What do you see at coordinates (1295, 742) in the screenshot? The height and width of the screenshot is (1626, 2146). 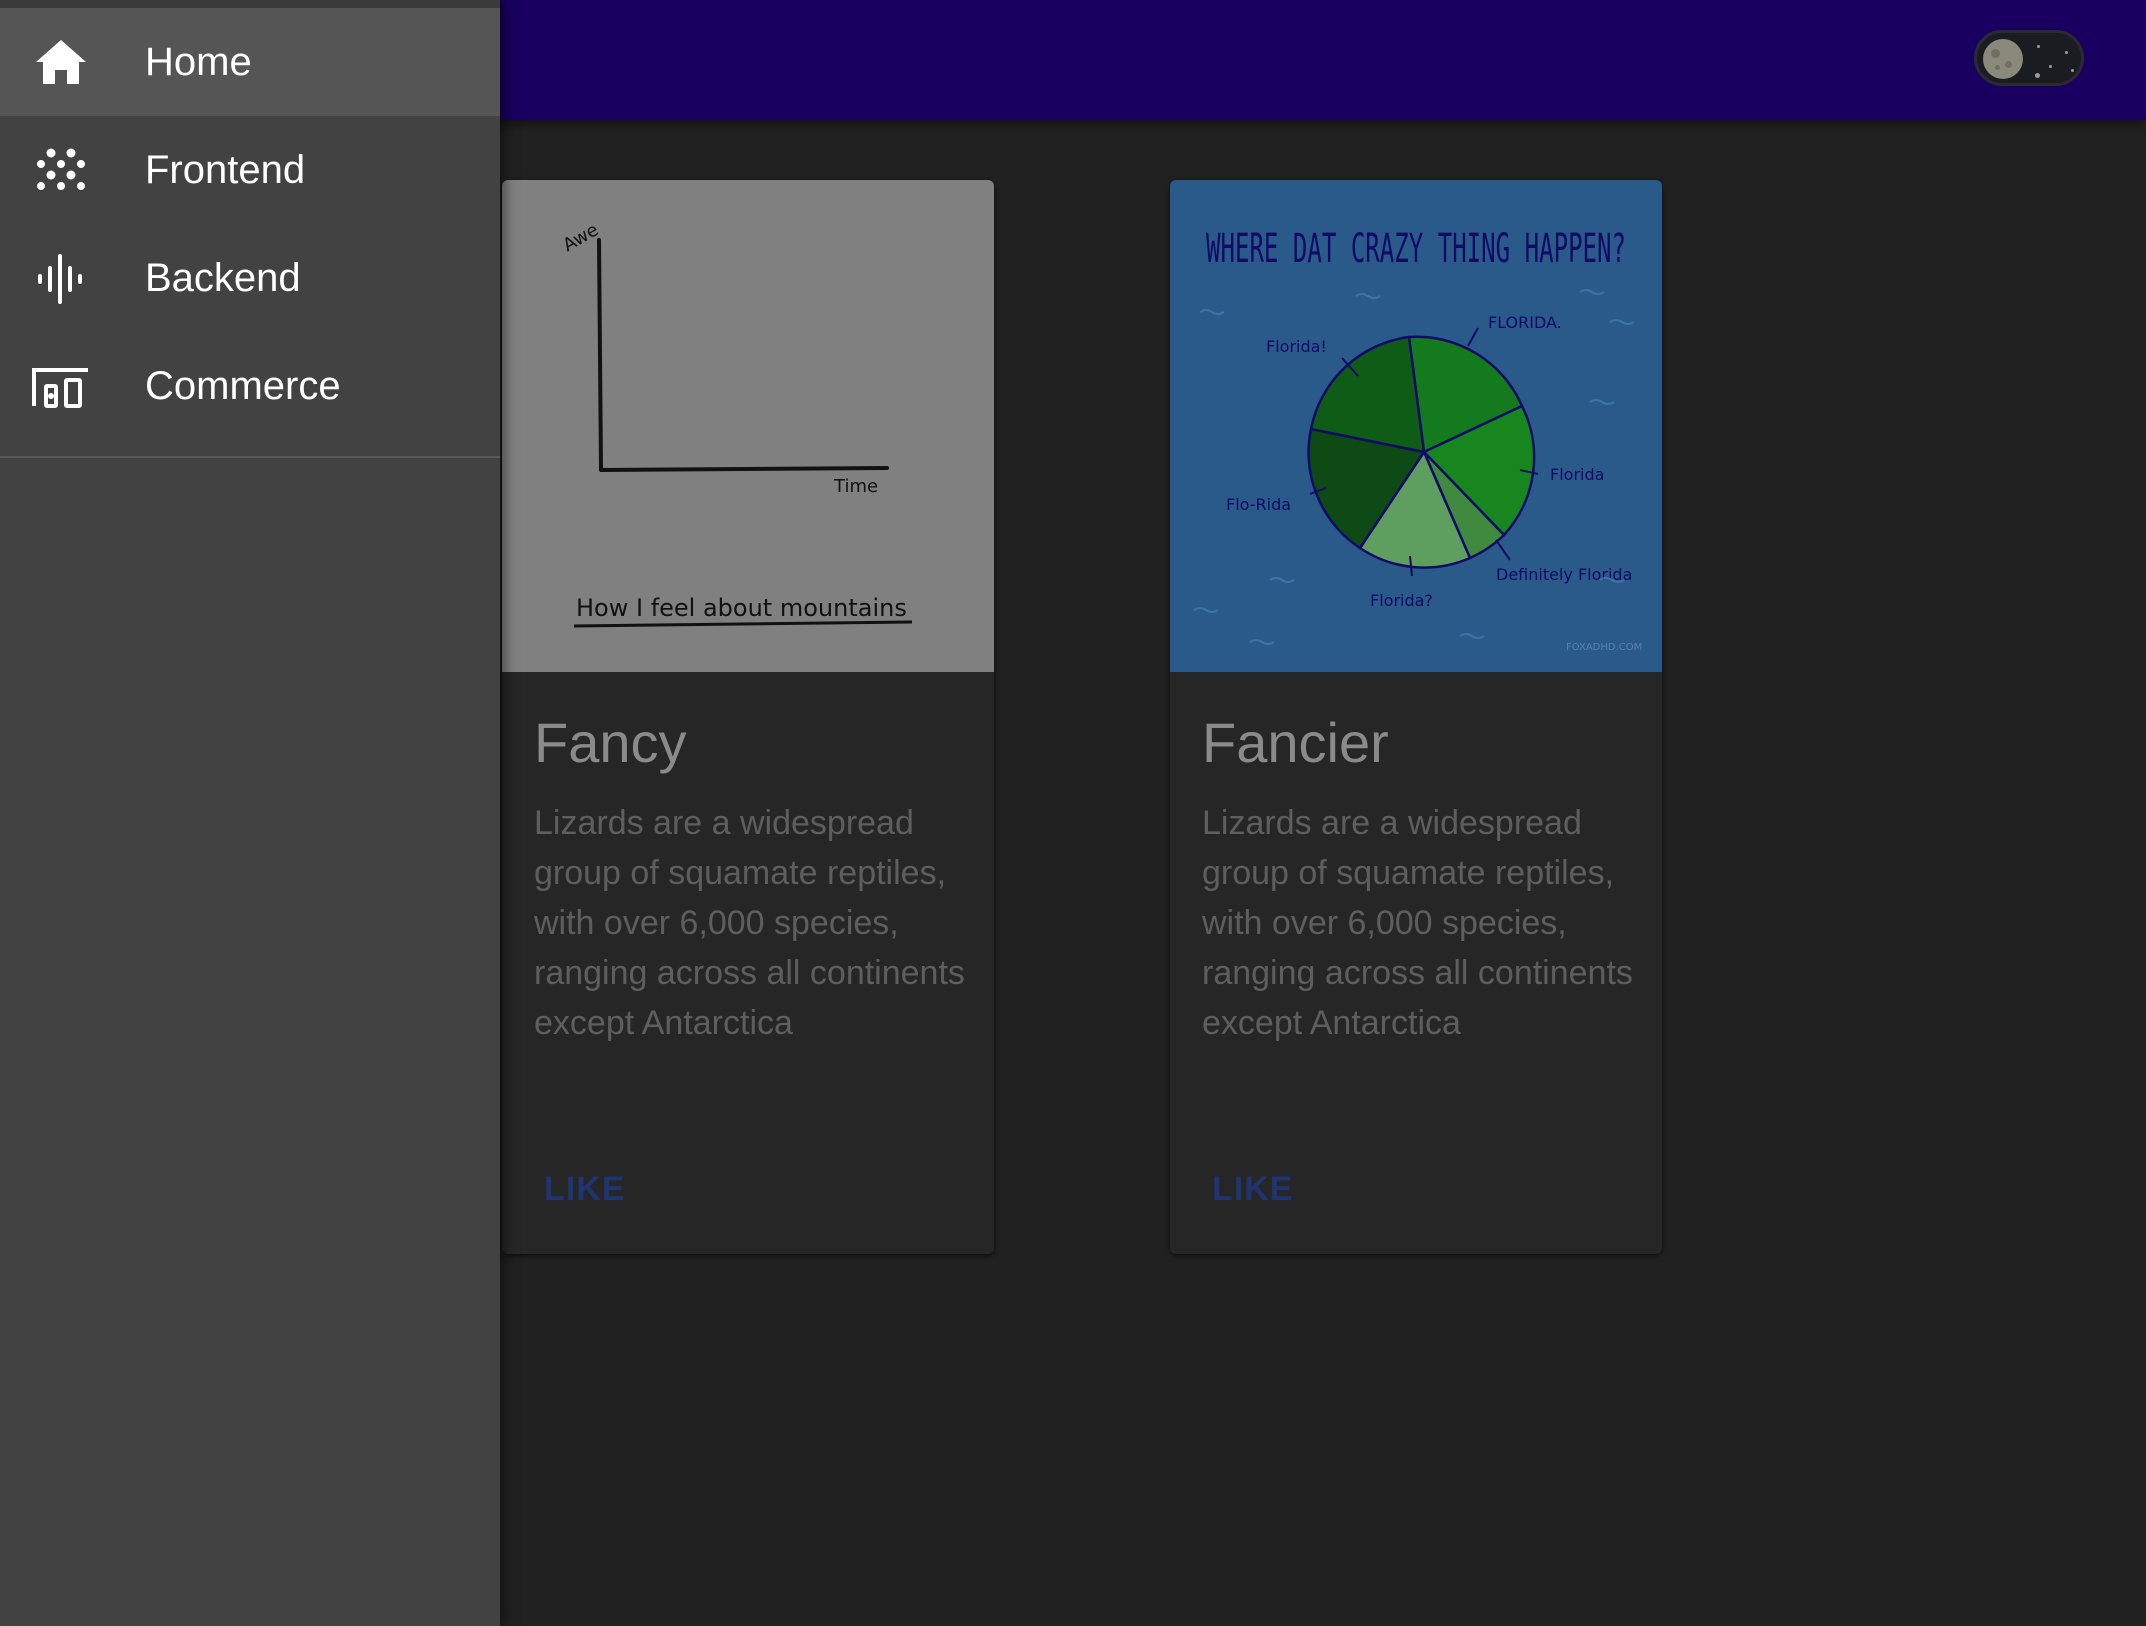 I see `card-title: Fancier` at bounding box center [1295, 742].